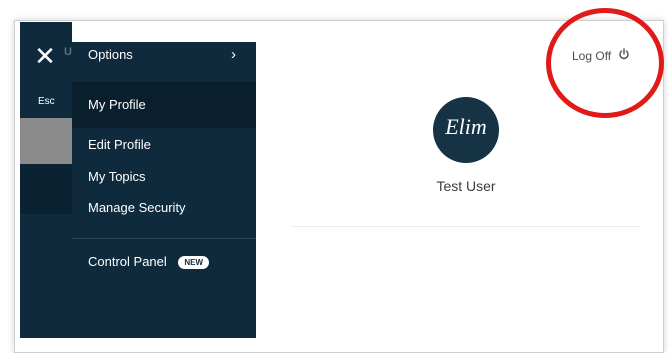  I want to click on menu-item-manage-security: Manage Security, so click(164, 208).